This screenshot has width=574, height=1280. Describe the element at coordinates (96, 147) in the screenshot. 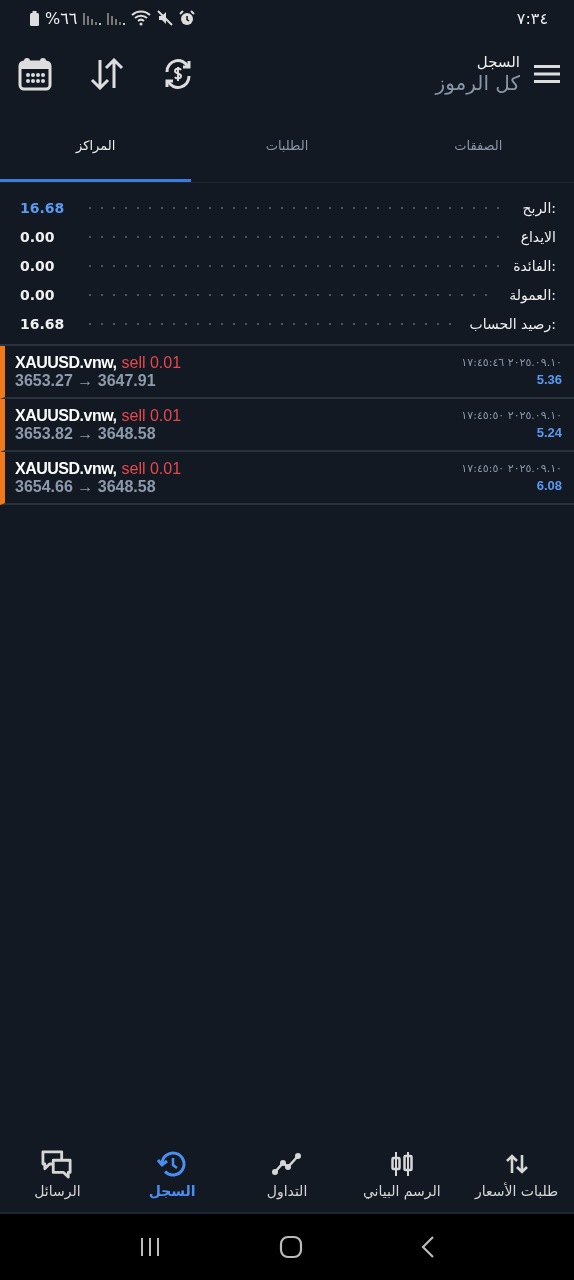

I see `tab: المراكز` at that location.